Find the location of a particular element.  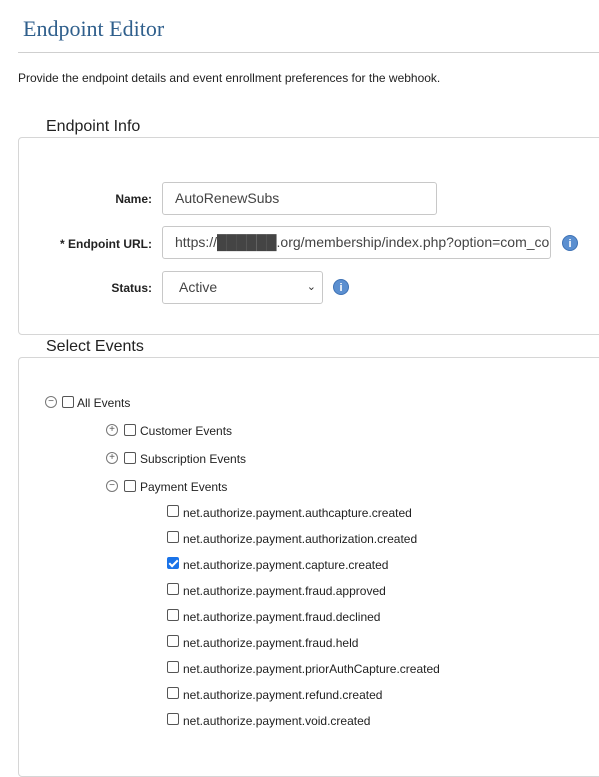

tree-label-subscription-events: Subscription Events is located at coordinates (193, 459).